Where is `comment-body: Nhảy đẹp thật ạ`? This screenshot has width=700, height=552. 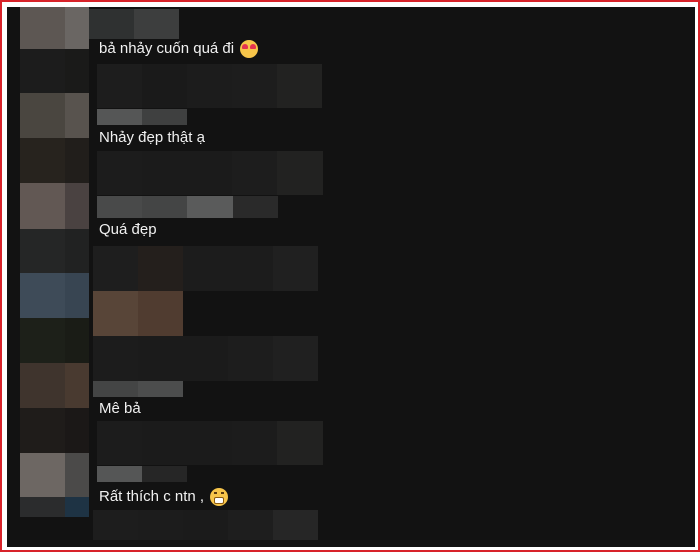 comment-body: Nhảy đẹp thật ạ is located at coordinates (152, 137).